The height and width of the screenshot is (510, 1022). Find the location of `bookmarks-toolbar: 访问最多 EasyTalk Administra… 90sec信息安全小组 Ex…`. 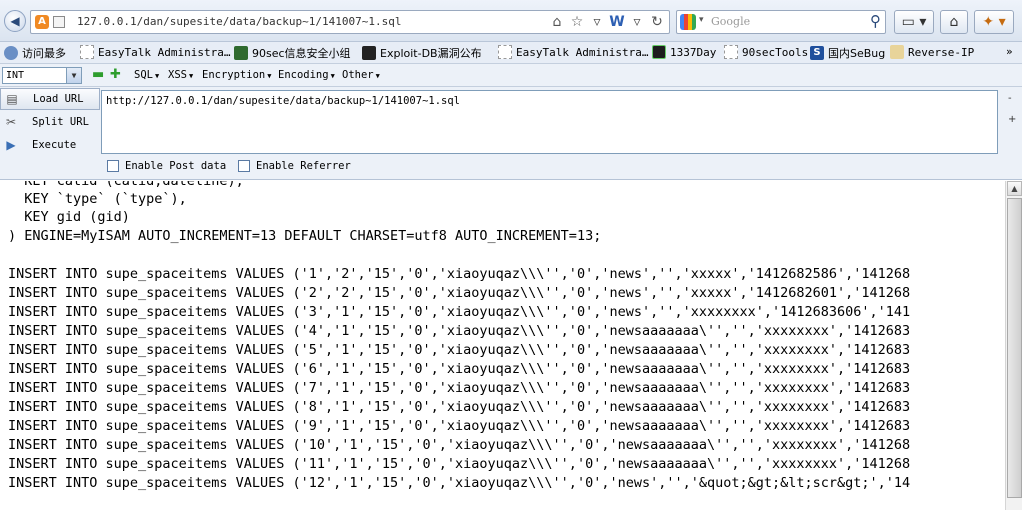

bookmarks-toolbar: 访问最多 EasyTalk Administra… 90sec信息安全小组 Ex… is located at coordinates (511, 53).